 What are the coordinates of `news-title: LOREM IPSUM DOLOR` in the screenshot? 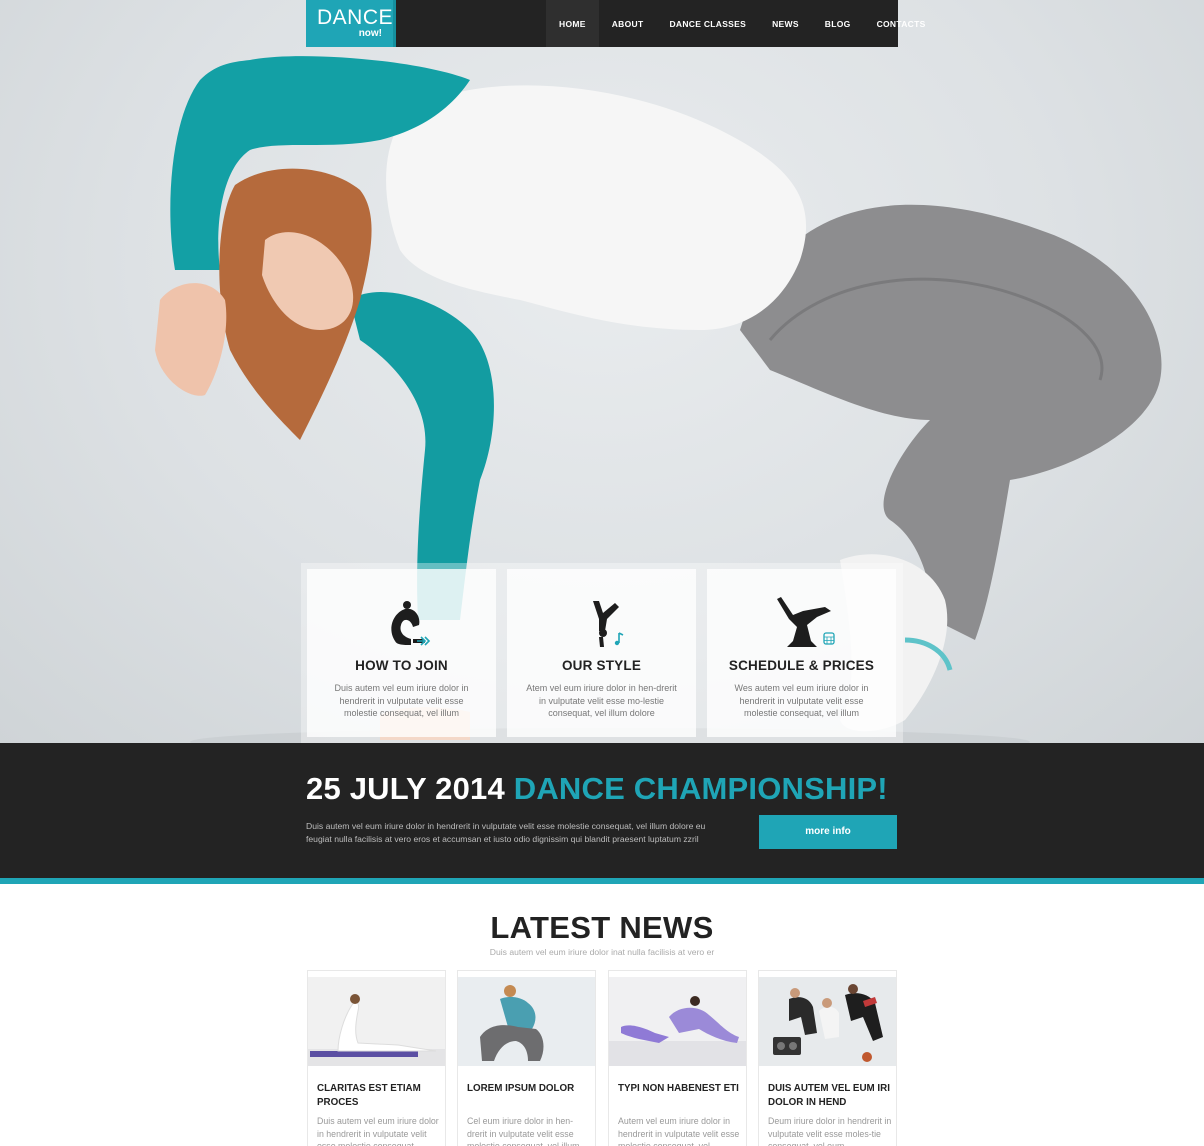 It's located at (528, 1089).